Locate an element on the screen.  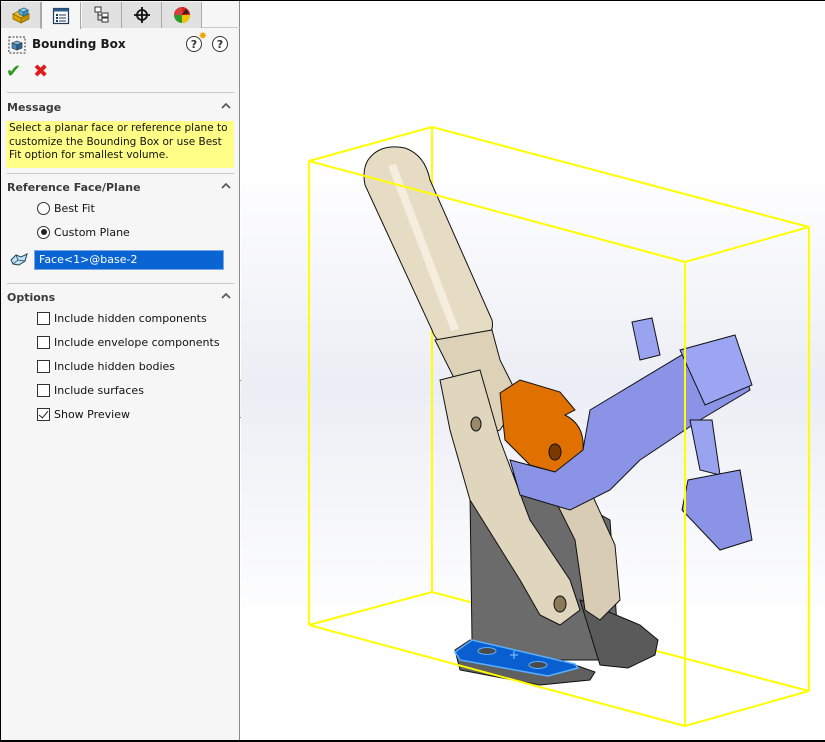
appearance-ball-icon is located at coordinates (181, 15).